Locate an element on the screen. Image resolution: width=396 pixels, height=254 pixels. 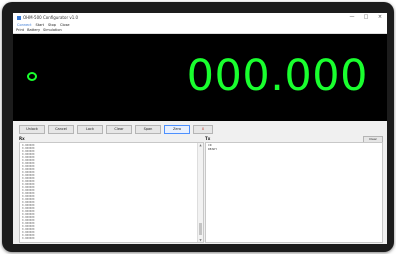
maximize-button: □ is located at coordinates (366, 17).